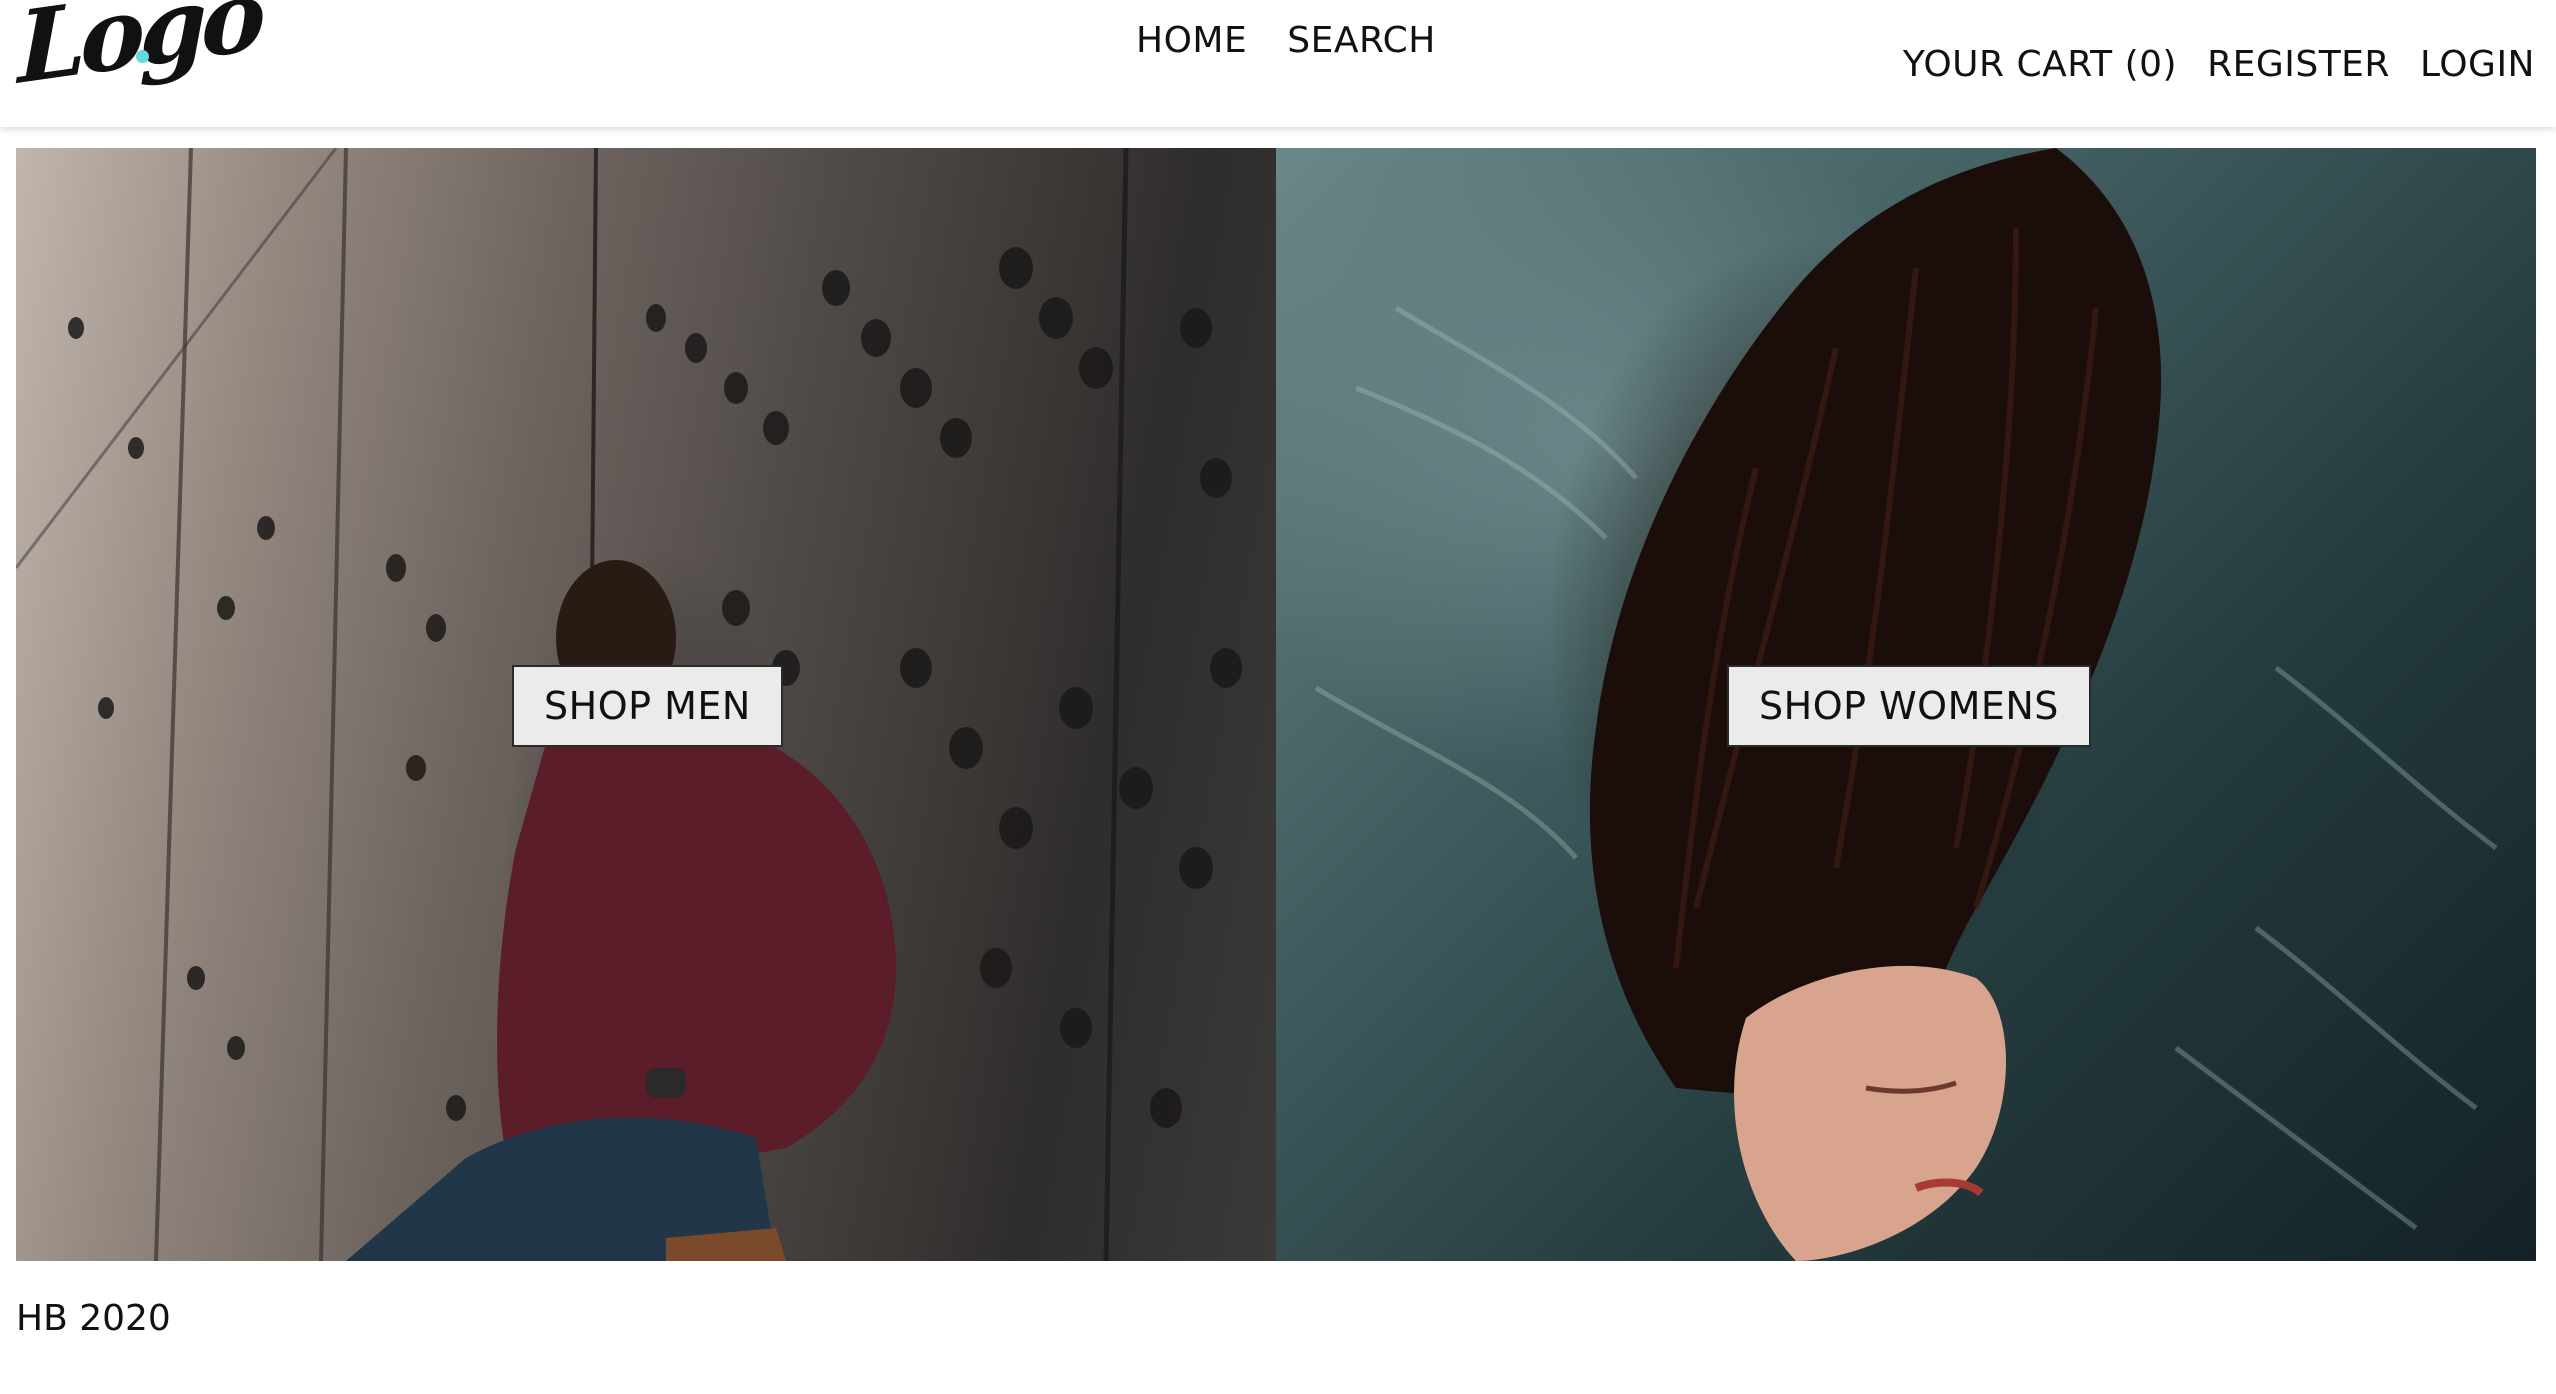 Image resolution: width=2556 pixels, height=1394 pixels. What do you see at coordinates (2040, 65) in the screenshot?
I see `cart-link: YOUR CART (0)` at bounding box center [2040, 65].